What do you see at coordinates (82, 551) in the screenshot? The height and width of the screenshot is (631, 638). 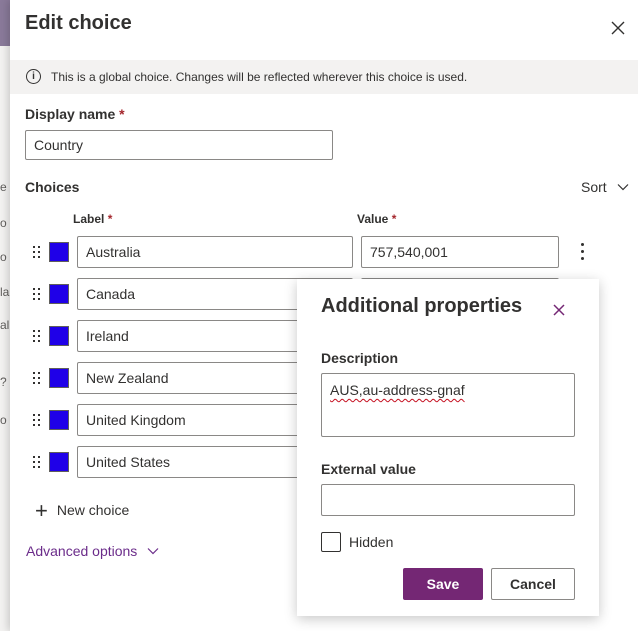 I see `advanced-options-label: Advanced options` at bounding box center [82, 551].